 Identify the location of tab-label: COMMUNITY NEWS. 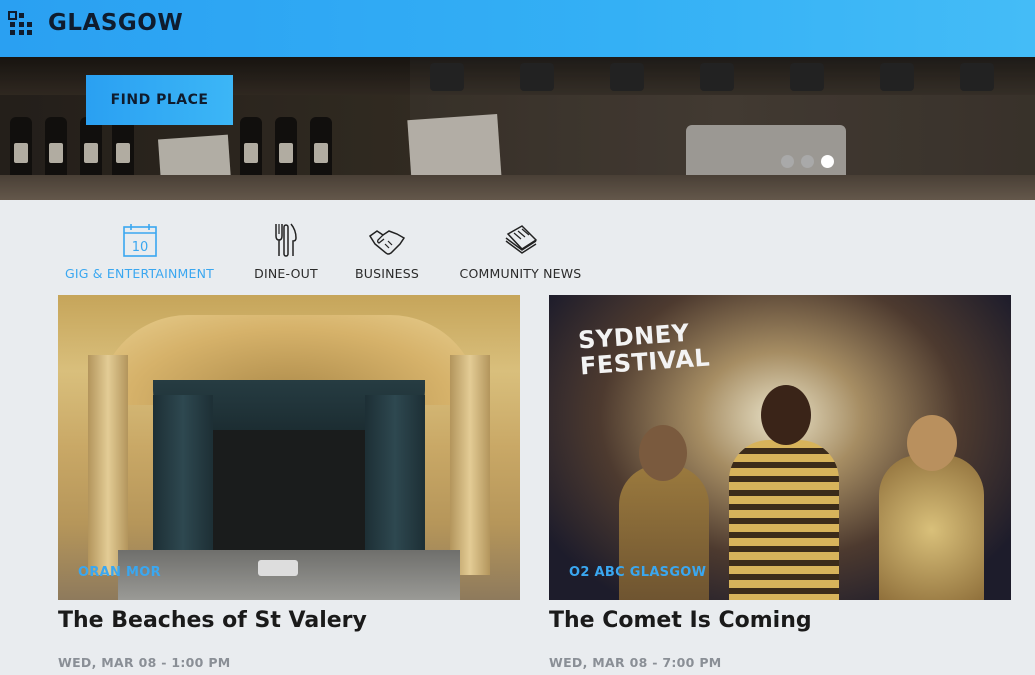
(520, 273).